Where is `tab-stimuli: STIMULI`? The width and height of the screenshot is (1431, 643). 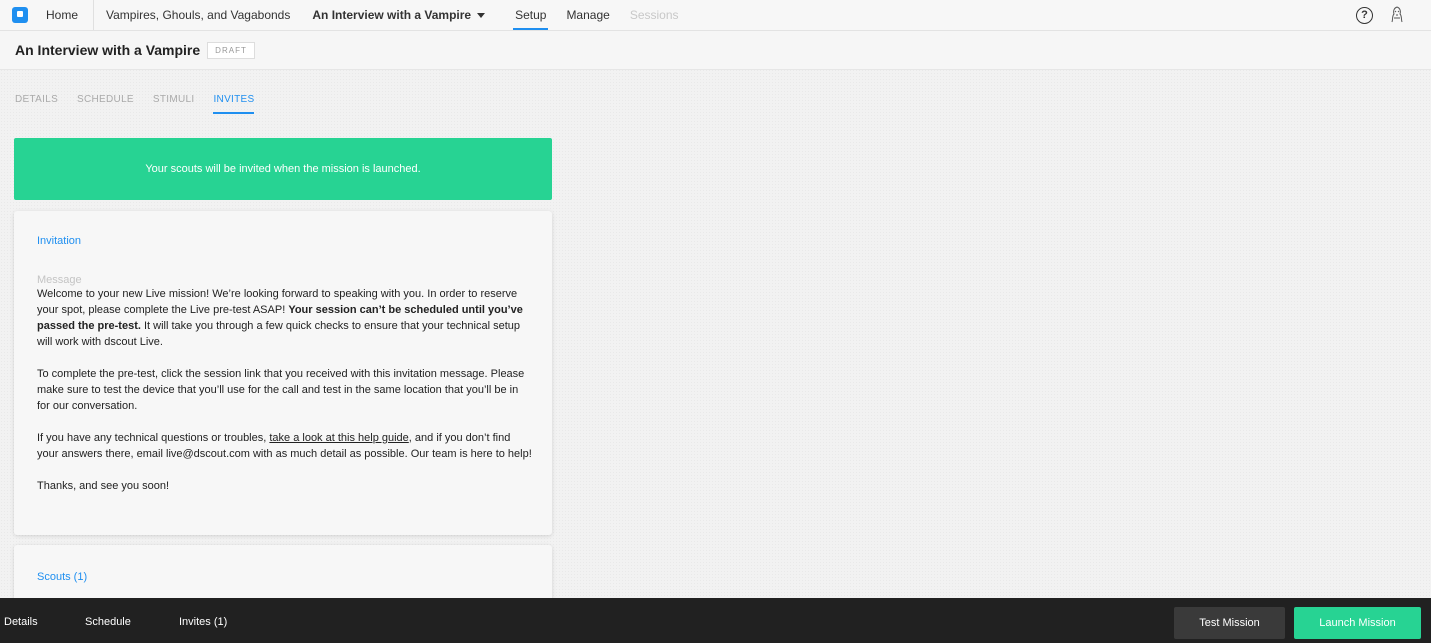
tab-stimuli: STIMULI is located at coordinates (174, 104).